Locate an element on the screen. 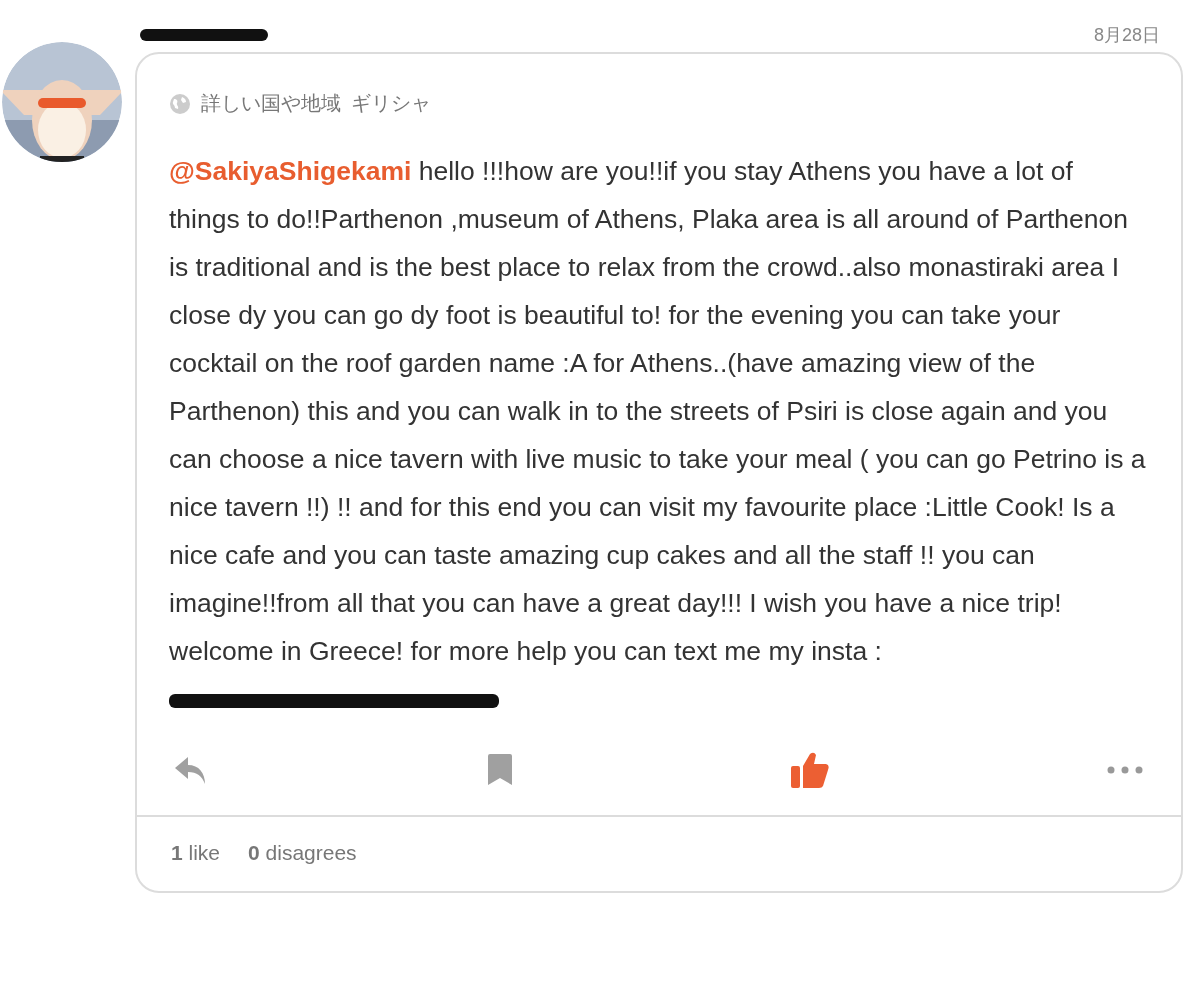 The width and height of the screenshot is (1200, 986). more-button is located at coordinates (1124, 770).